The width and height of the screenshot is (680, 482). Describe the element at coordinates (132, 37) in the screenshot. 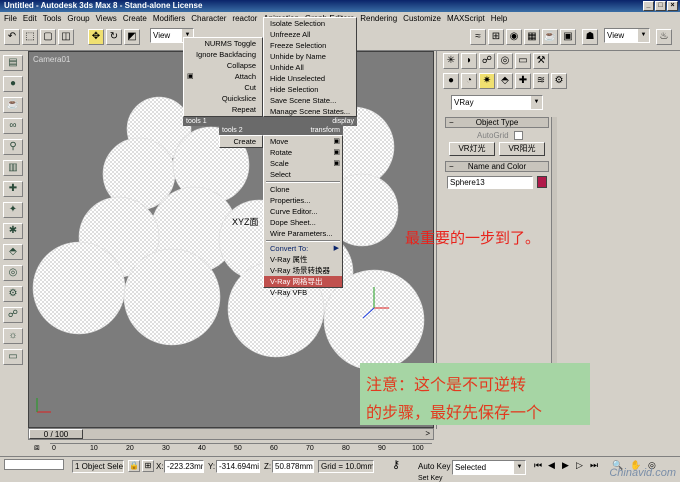

I see `scale-icon: ◩` at that location.